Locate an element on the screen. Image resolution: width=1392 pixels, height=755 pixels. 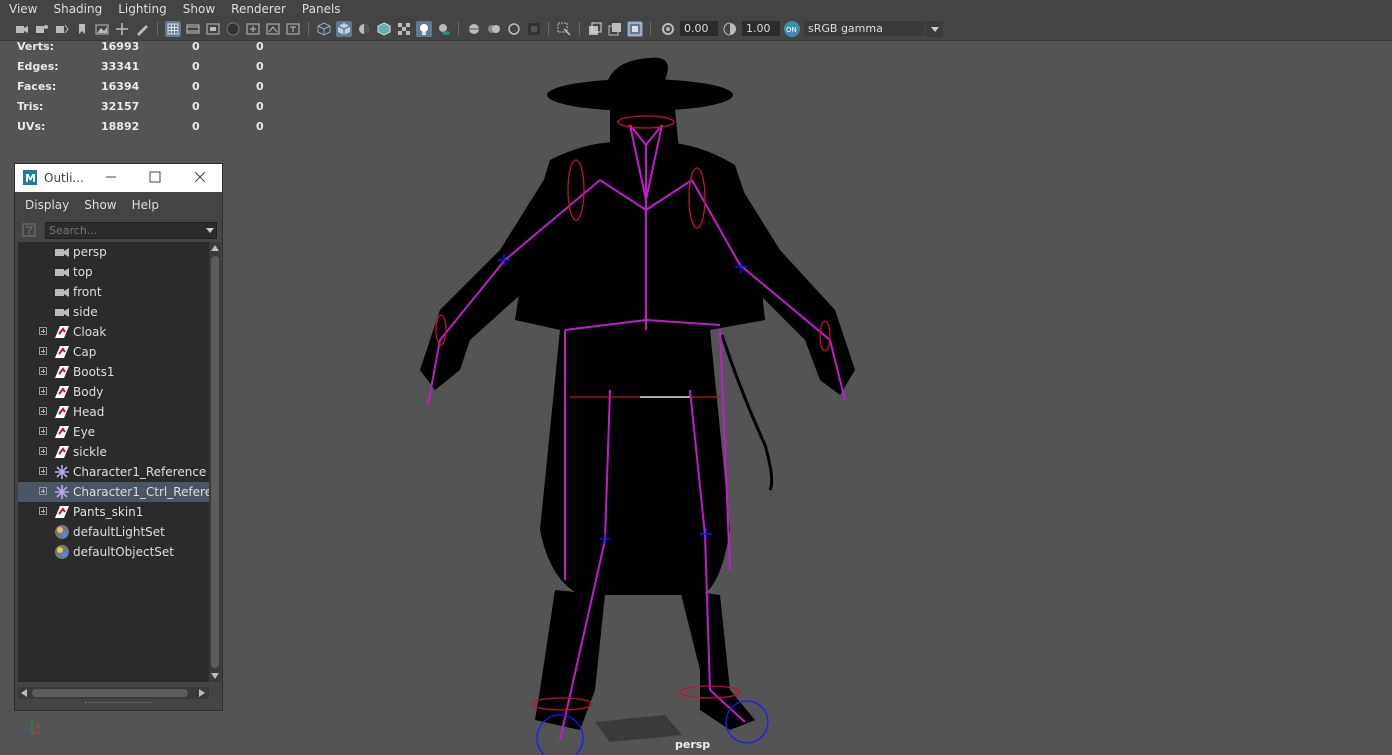
motion-blur-icon is located at coordinates (494, 29).